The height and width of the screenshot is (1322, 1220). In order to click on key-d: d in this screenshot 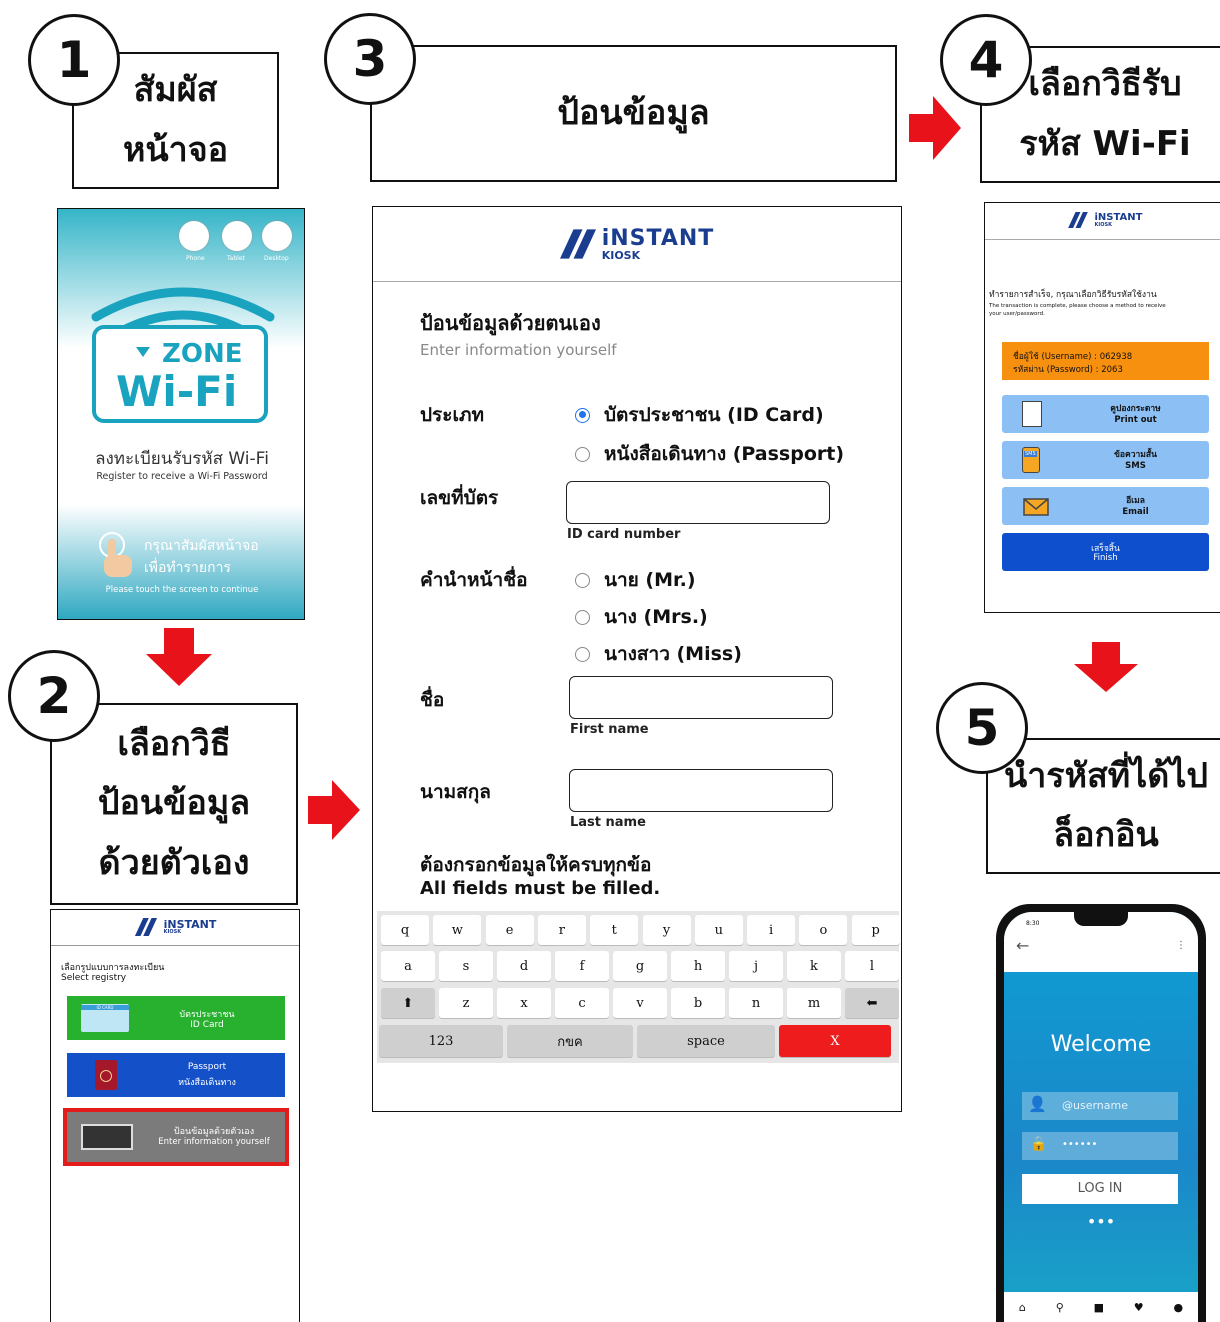, I will do `click(524, 966)`.